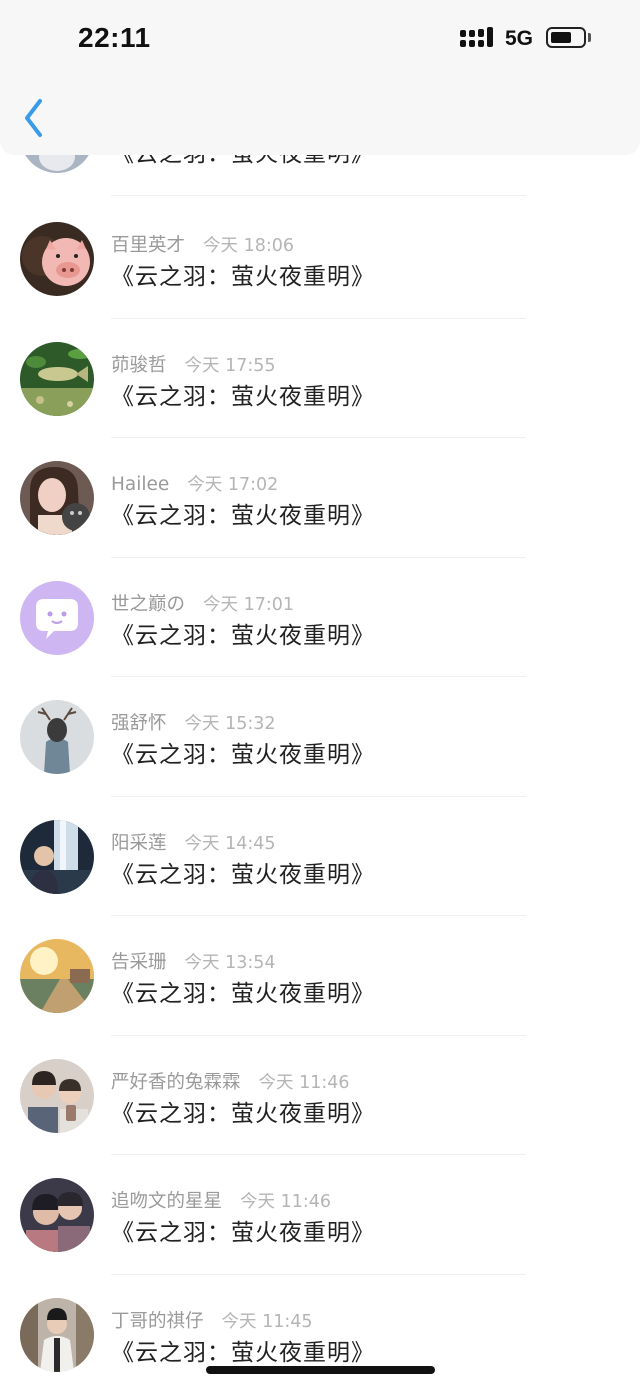  What do you see at coordinates (230, 724) in the screenshot?
I see `timestamp: 今天 15:32` at bounding box center [230, 724].